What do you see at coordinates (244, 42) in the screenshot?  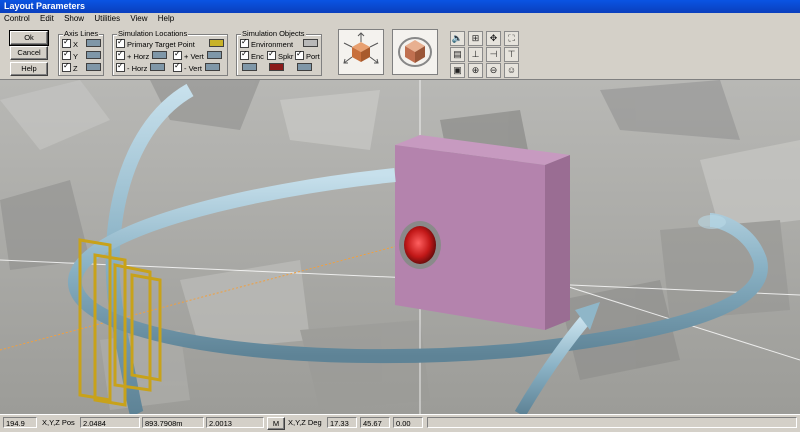 I see `environment-checkbox` at bounding box center [244, 42].